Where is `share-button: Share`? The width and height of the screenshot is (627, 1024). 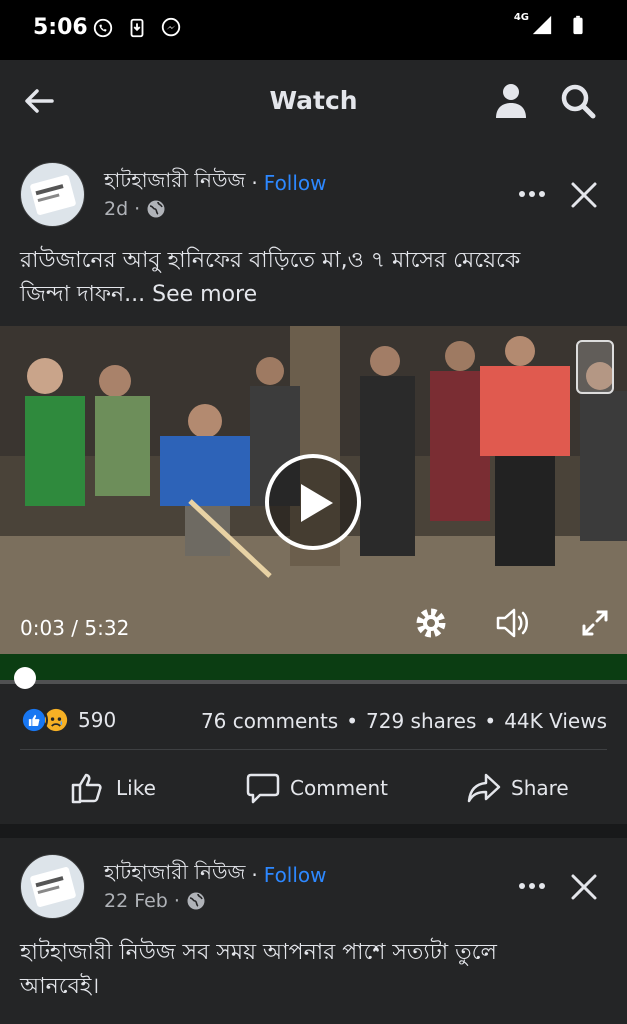 share-button: Share is located at coordinates (518, 788).